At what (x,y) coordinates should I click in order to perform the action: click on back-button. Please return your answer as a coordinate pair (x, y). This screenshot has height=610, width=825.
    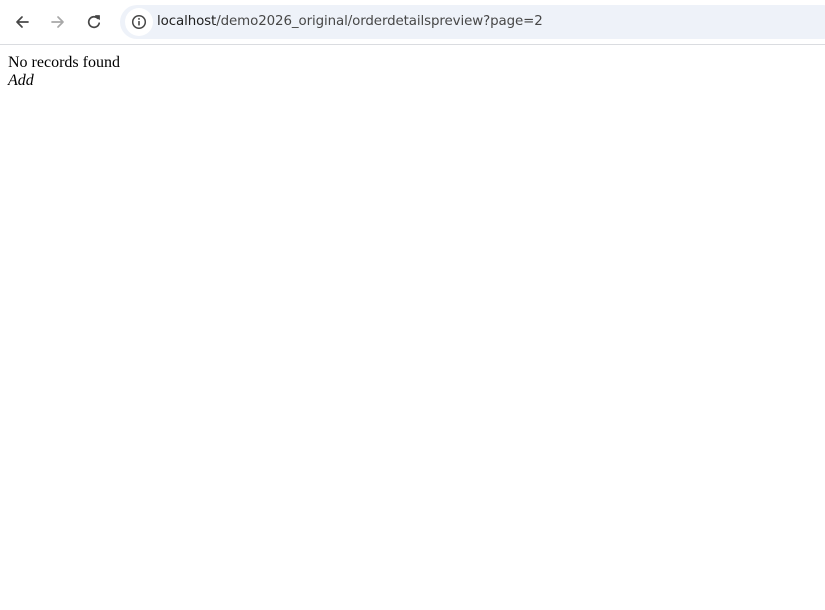
    Looking at the image, I should click on (22, 22).